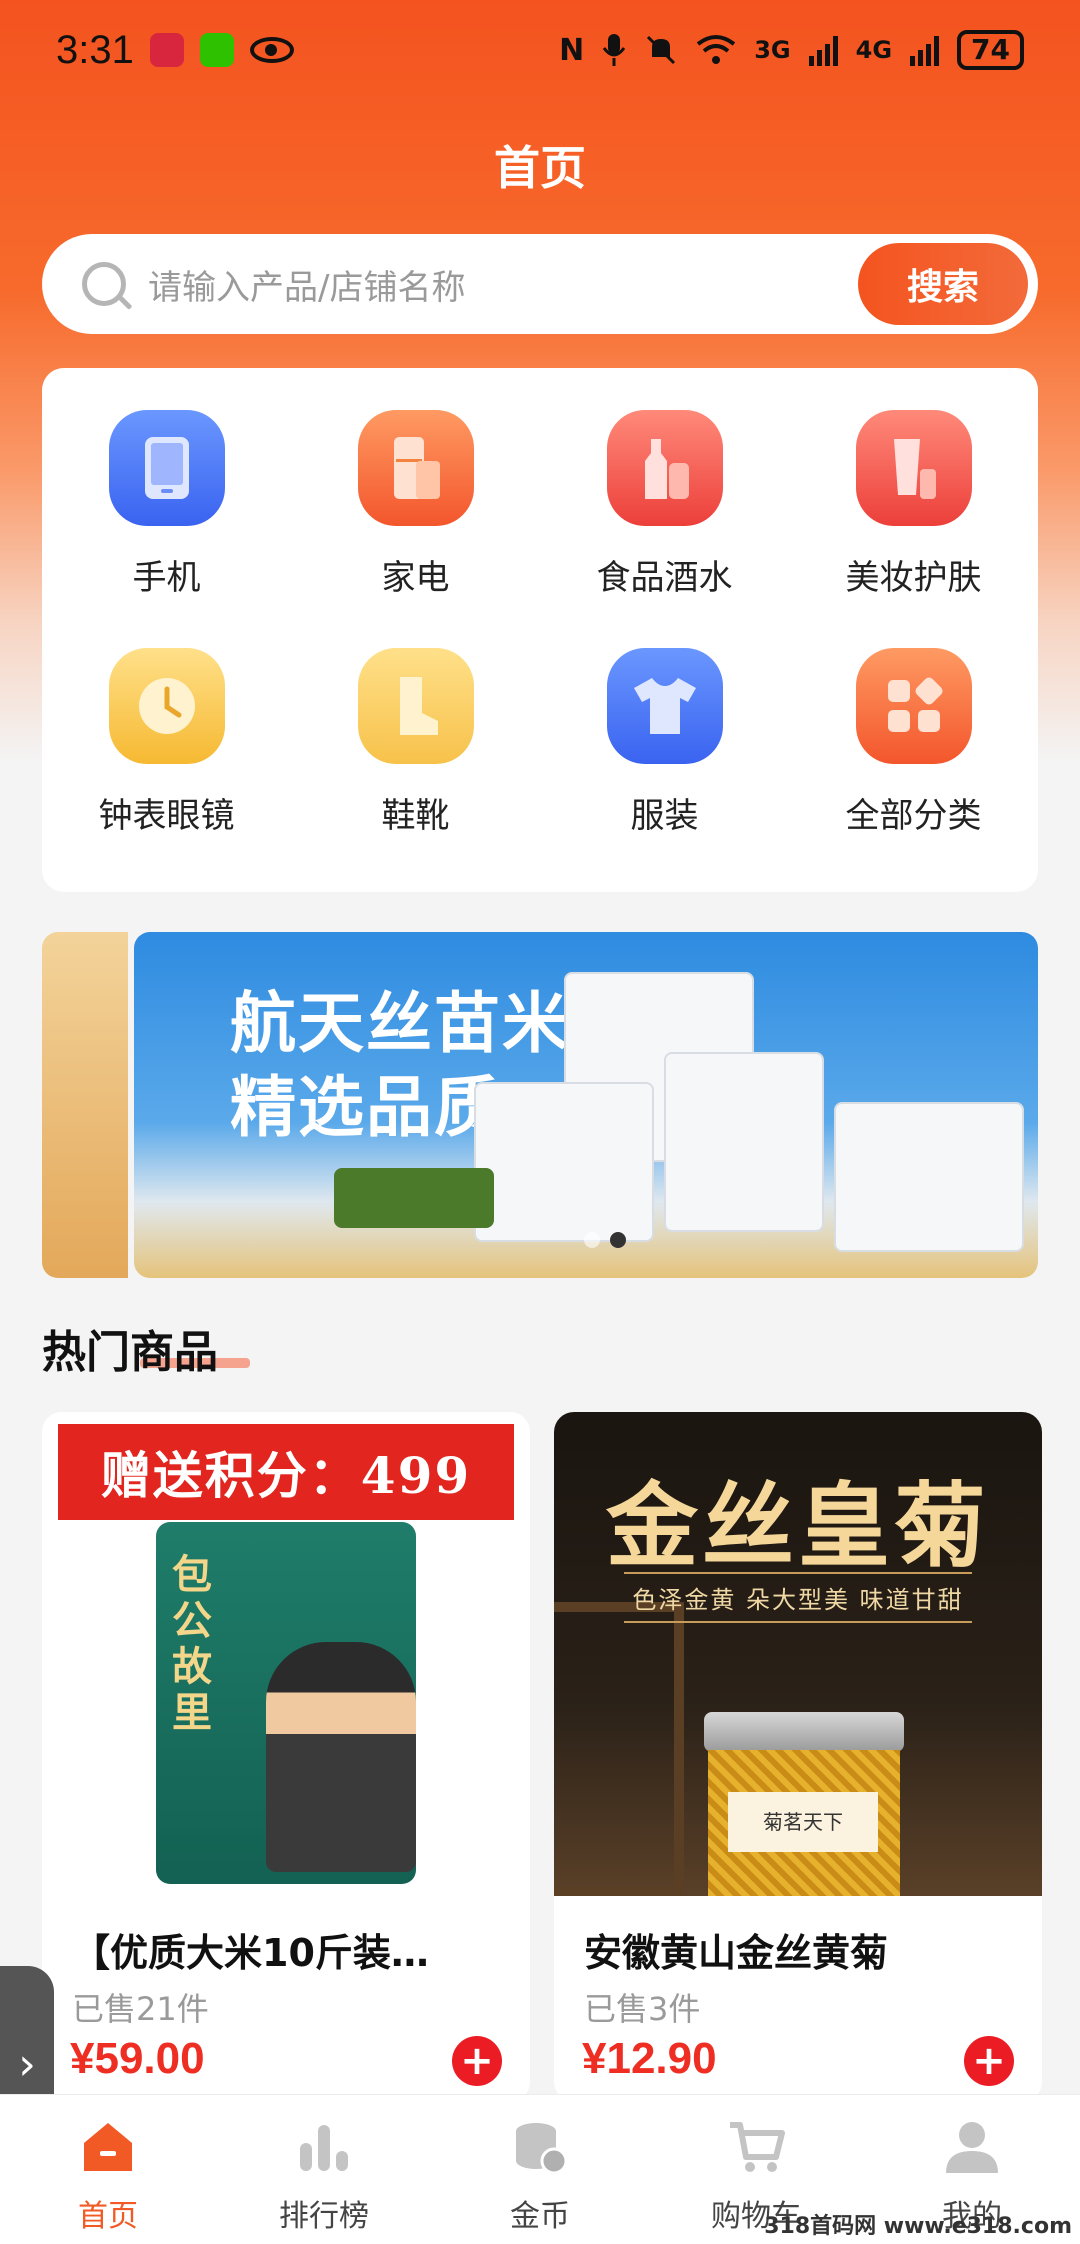 Image resolution: width=1080 pixels, height=2244 pixels. I want to click on category-label: 钟表眼镜, so click(166, 816).